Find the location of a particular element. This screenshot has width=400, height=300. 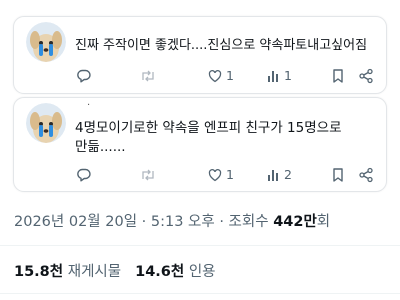

quotes-label: 인용 is located at coordinates (202, 272).